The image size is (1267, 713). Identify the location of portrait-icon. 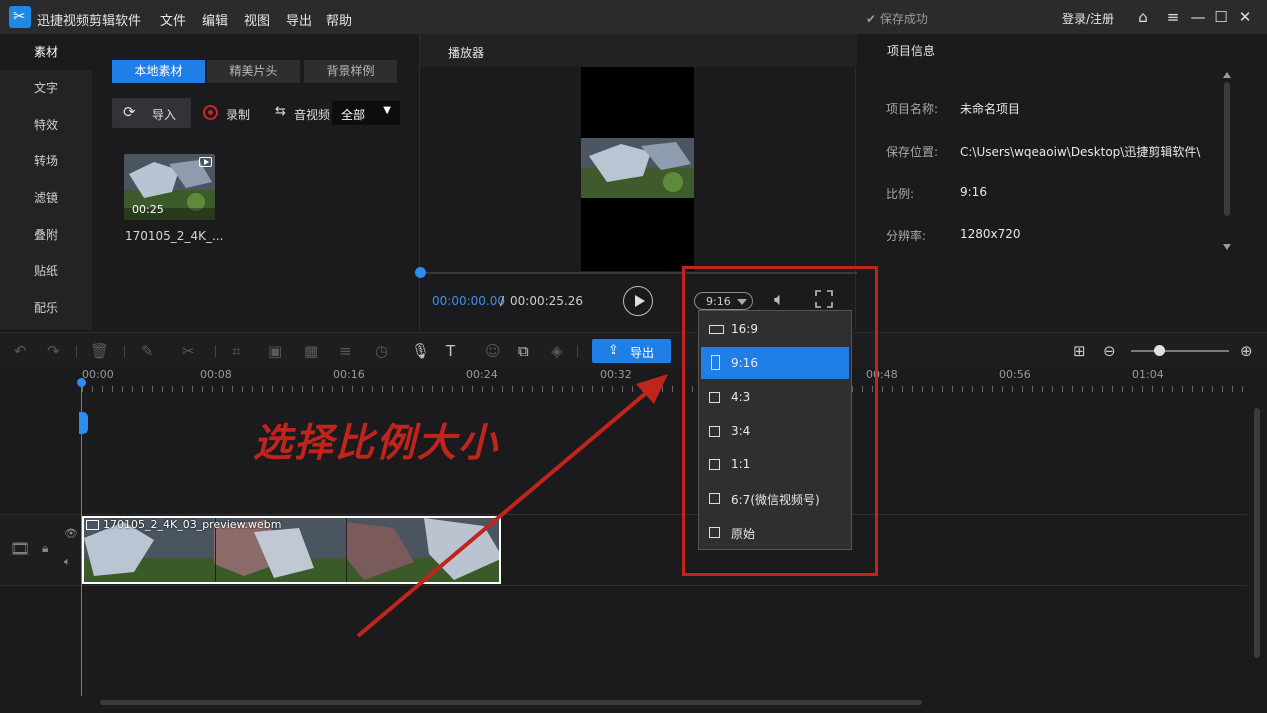
(714, 431).